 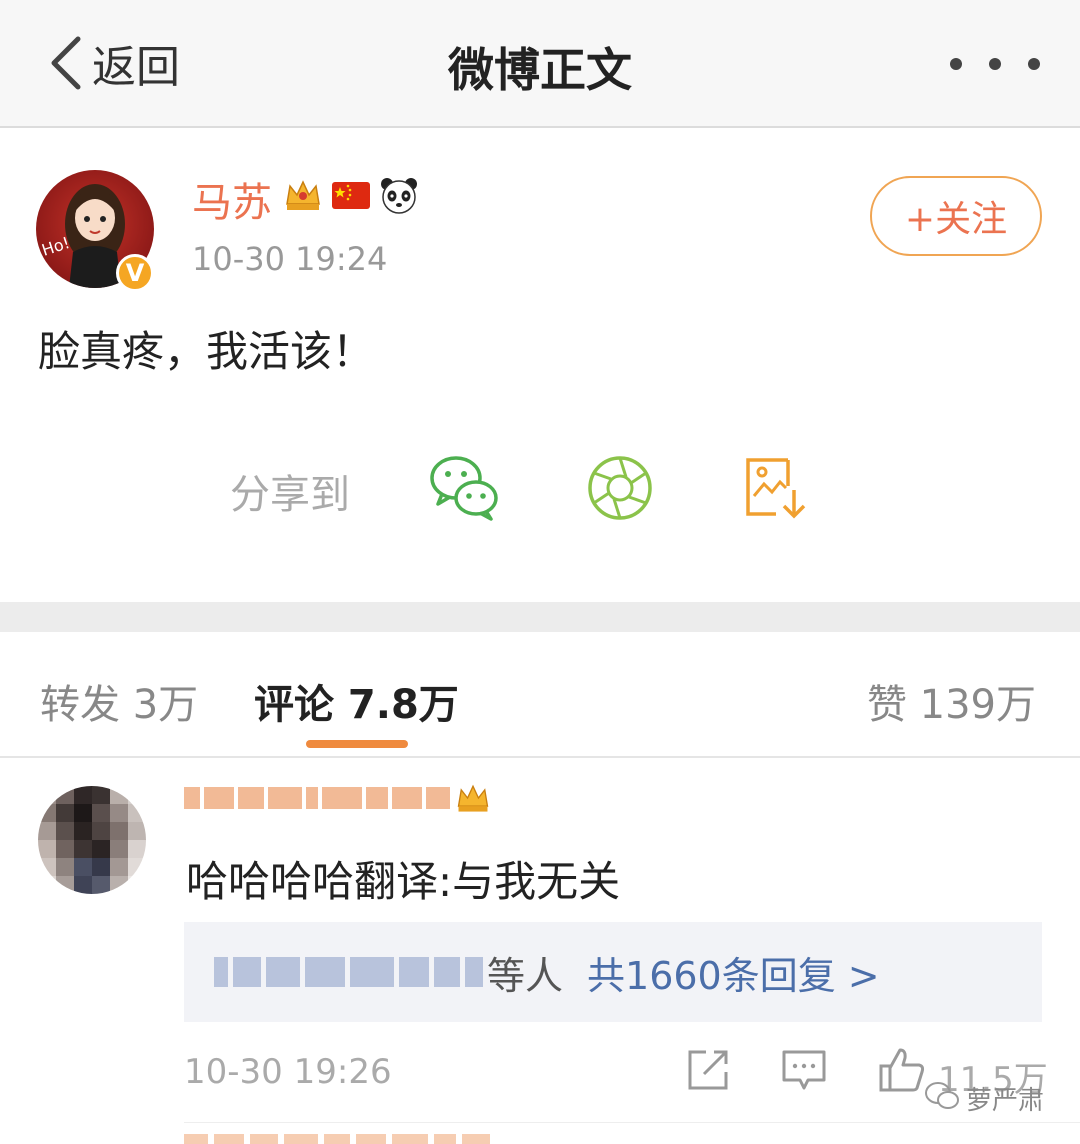 What do you see at coordinates (338, 798) in the screenshot?
I see `comment-username-blurred` at bounding box center [338, 798].